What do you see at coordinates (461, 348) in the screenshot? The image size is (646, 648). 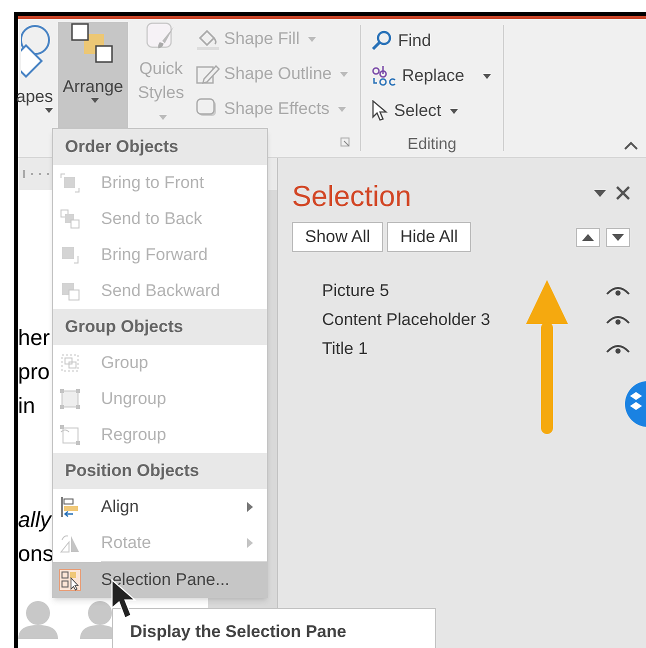 I see `pane-item: Title 1` at bounding box center [461, 348].